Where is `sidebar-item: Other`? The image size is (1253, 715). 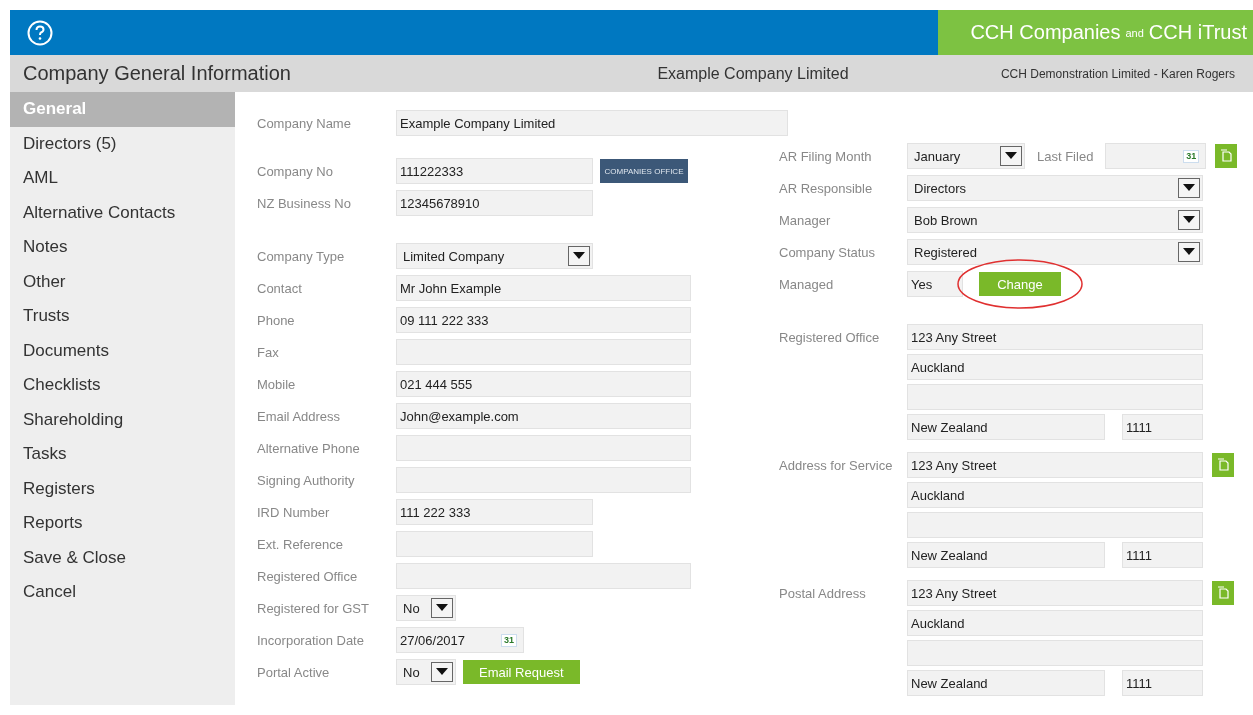
sidebar-item: Other is located at coordinates (122, 281).